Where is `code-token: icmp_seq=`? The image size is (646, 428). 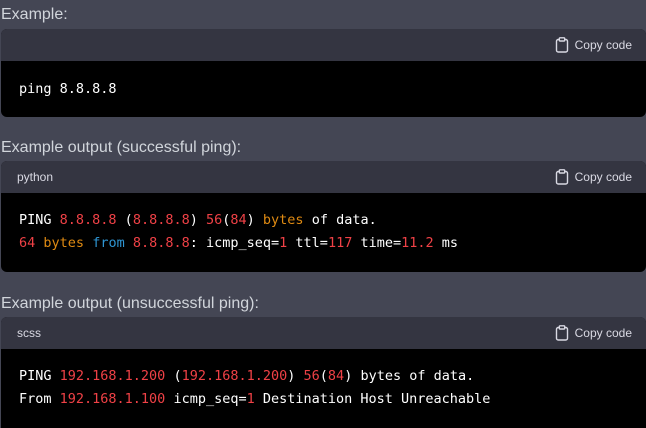 code-token: icmp_seq= is located at coordinates (206, 399).